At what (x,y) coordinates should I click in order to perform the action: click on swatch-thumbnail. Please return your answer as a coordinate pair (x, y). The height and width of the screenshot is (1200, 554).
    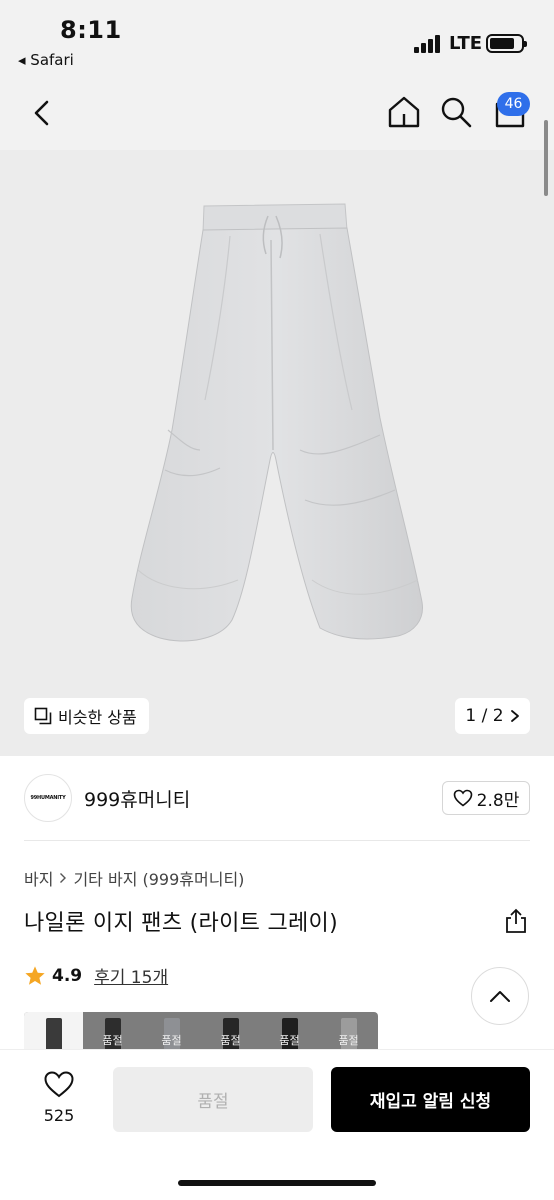
    Looking at the image, I should click on (54, 1034).